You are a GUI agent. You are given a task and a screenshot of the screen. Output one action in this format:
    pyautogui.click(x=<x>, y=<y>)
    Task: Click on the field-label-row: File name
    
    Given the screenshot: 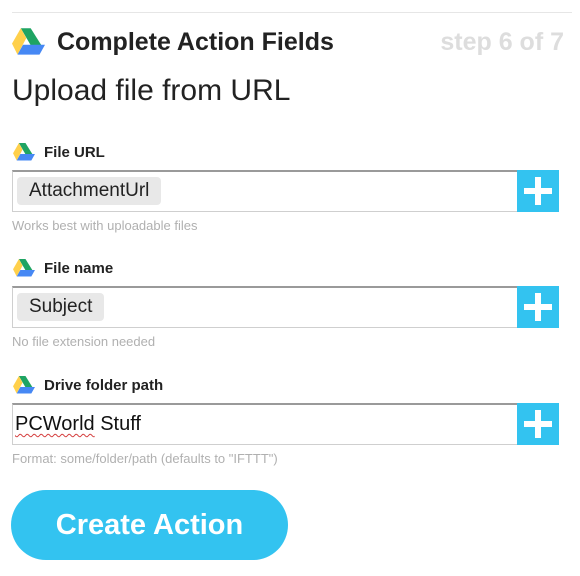 What is the action you would take?
    pyautogui.click(x=212, y=269)
    